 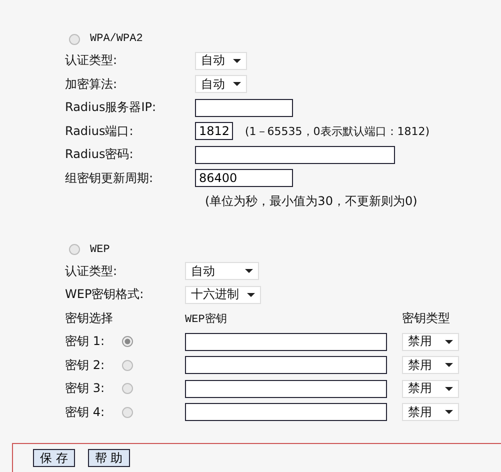 What do you see at coordinates (89, 318) in the screenshot?
I see `column-header: 密钥选择` at bounding box center [89, 318].